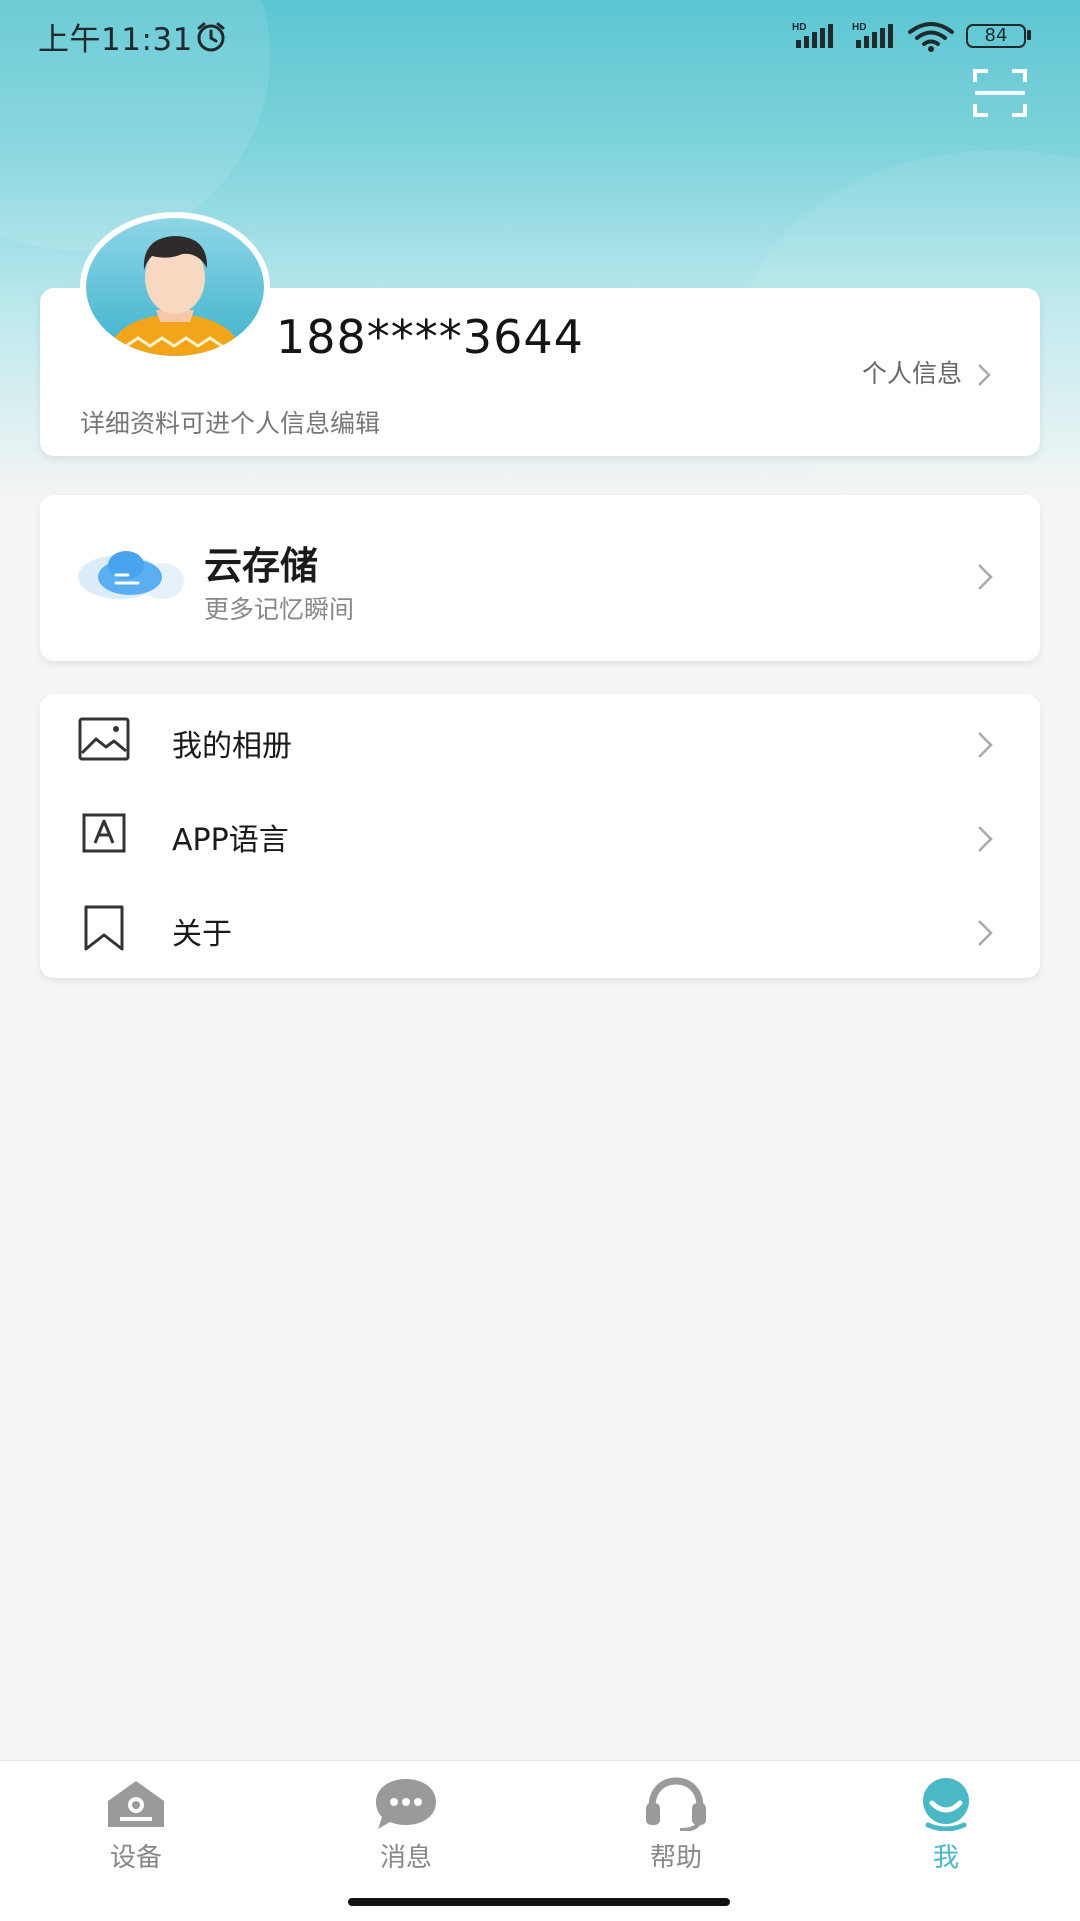 This screenshot has height=1921, width=1080. Describe the element at coordinates (104, 928) in the screenshot. I see `bookmark-icon` at that location.